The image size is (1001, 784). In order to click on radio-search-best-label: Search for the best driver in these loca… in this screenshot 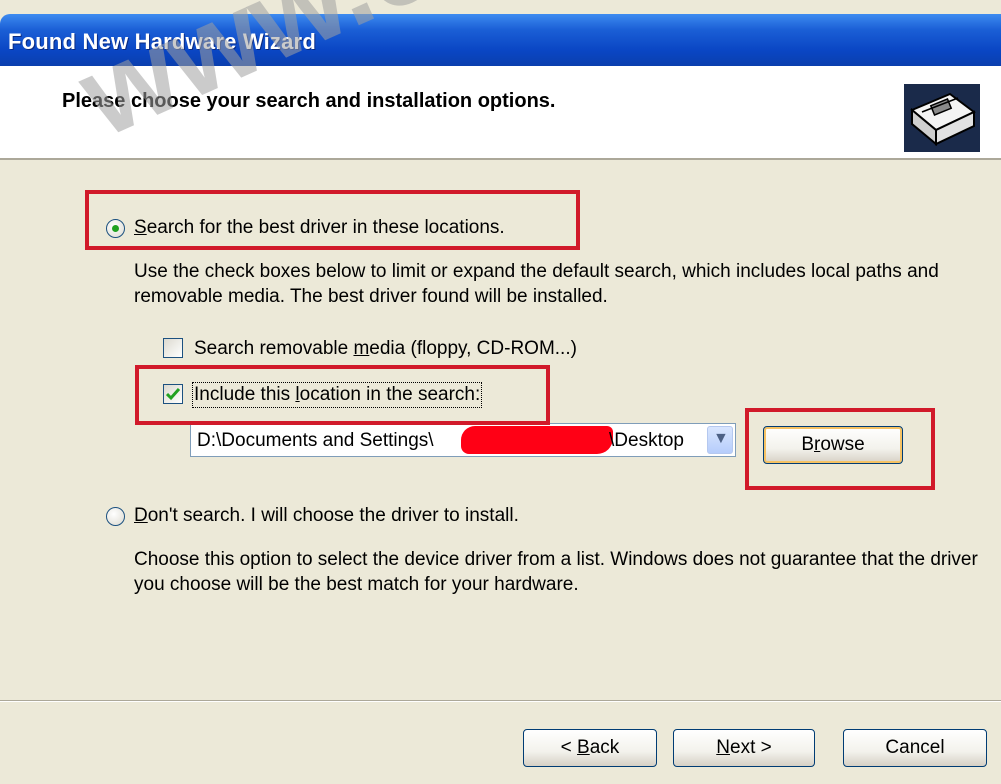, I will do `click(319, 228)`.